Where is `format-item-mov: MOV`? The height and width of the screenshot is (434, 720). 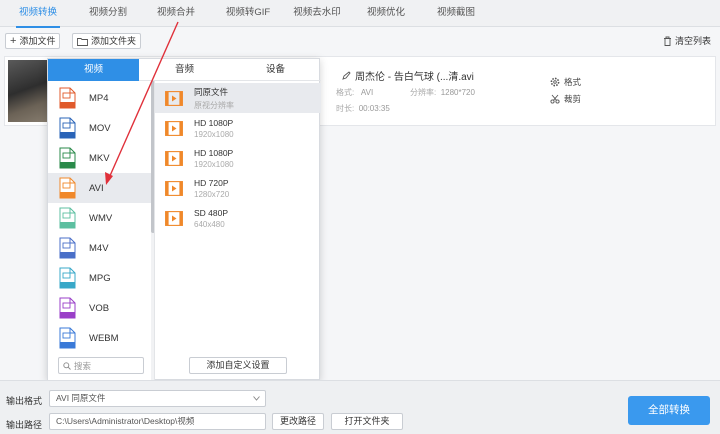 format-item-mov: MOV is located at coordinates (99, 128).